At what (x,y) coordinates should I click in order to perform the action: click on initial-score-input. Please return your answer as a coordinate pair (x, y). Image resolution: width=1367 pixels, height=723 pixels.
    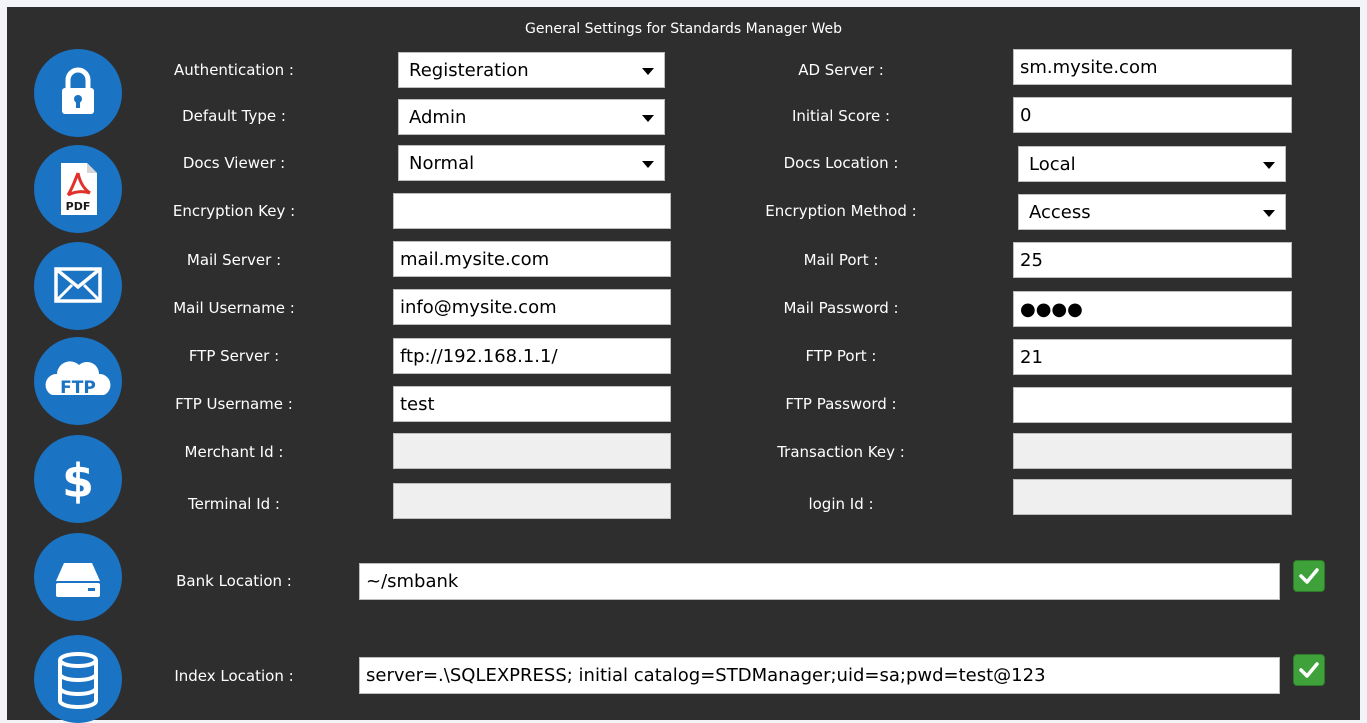
    Looking at the image, I should click on (1152, 115).